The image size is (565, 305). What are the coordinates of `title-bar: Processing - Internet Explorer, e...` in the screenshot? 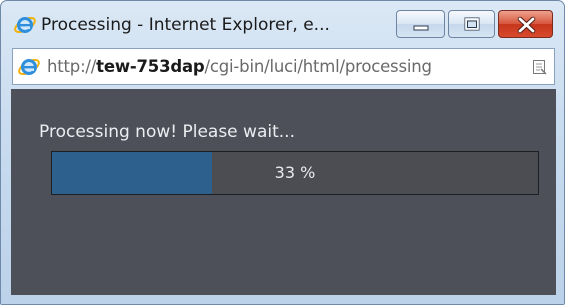 It's located at (282, 23).